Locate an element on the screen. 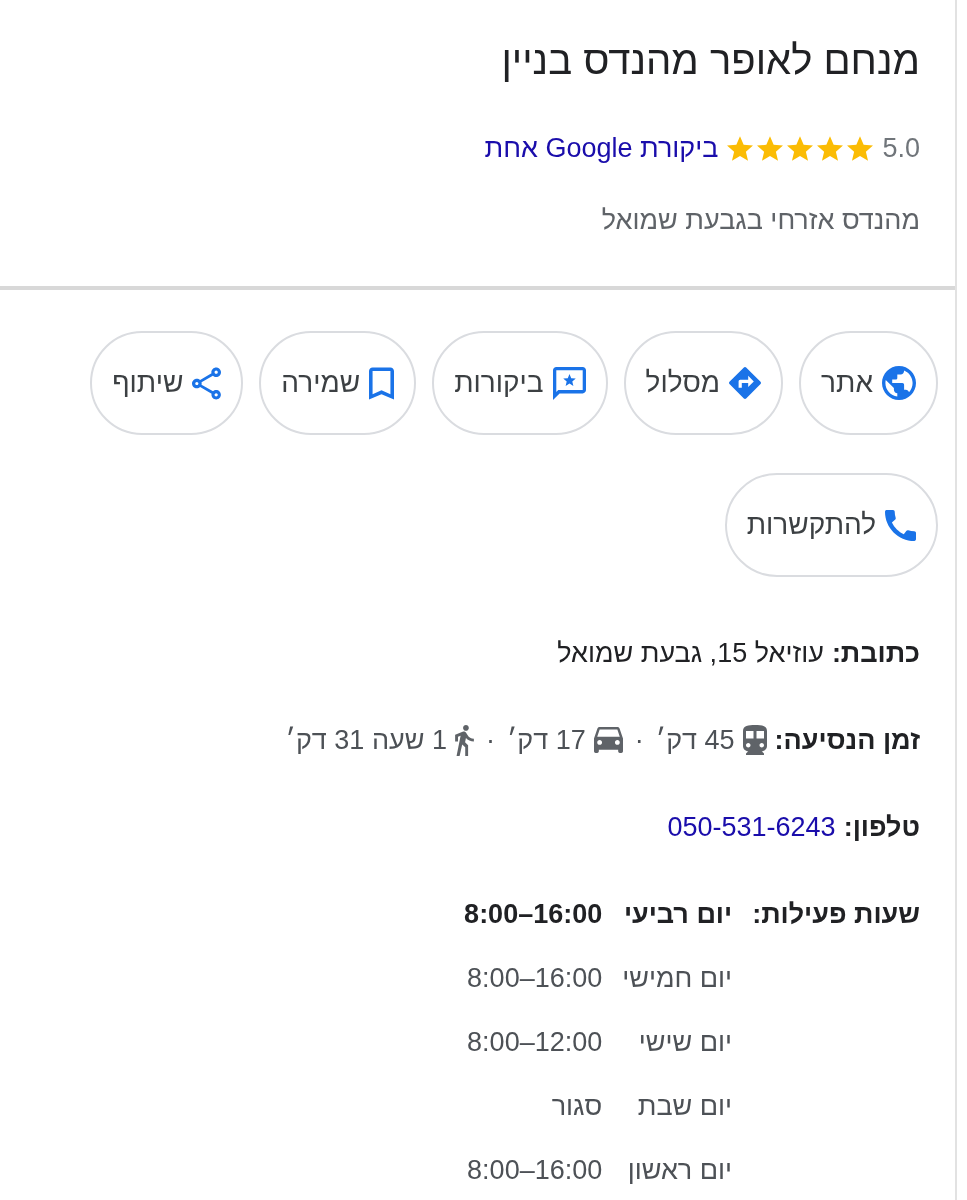 The height and width of the screenshot is (1200, 967). call-button: להתקשרות is located at coordinates (831, 525).